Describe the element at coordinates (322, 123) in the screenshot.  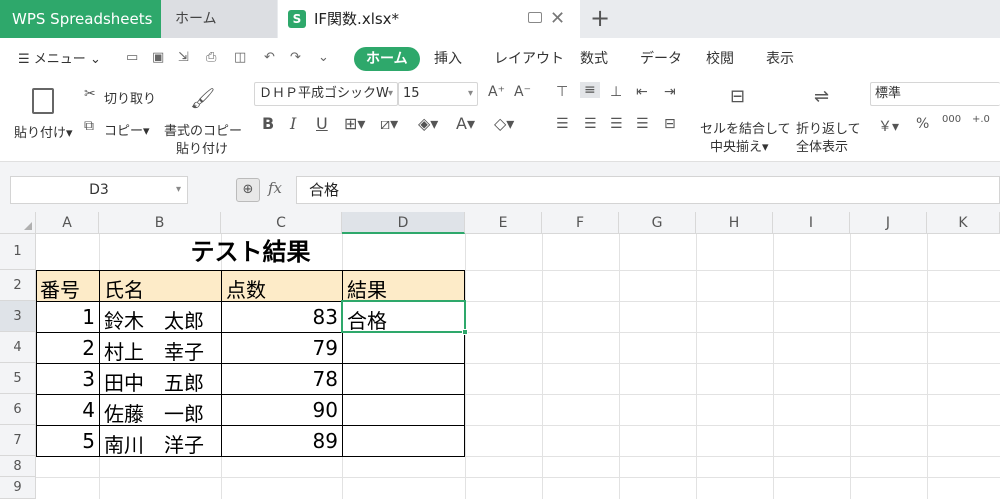
I see `underline-icon: U` at that location.